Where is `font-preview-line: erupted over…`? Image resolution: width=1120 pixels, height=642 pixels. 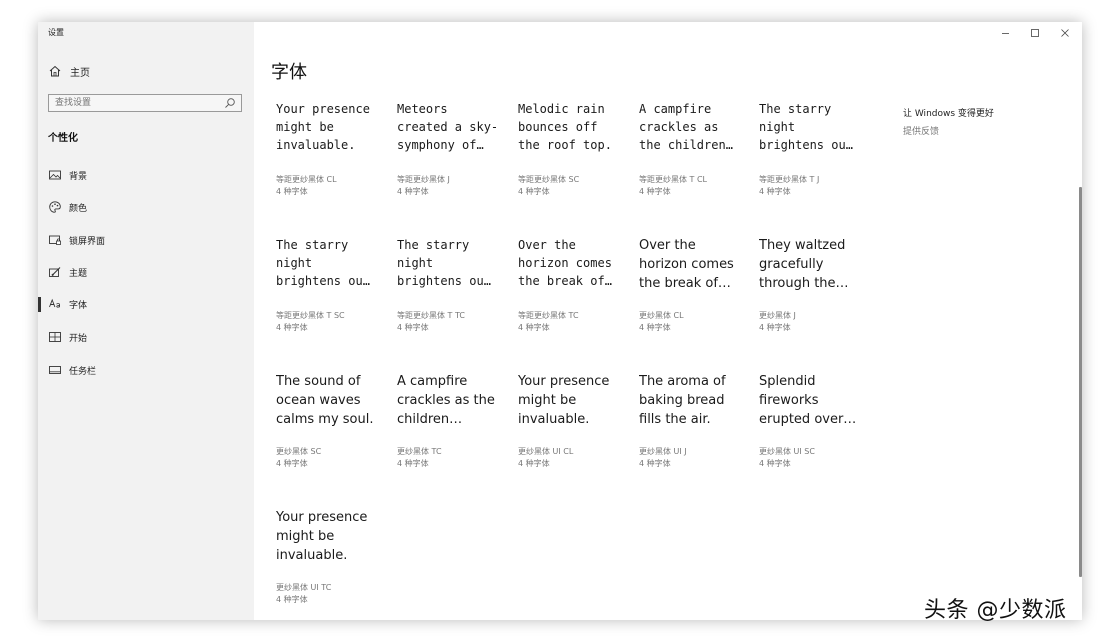 font-preview-line: erupted over… is located at coordinates (808, 419).